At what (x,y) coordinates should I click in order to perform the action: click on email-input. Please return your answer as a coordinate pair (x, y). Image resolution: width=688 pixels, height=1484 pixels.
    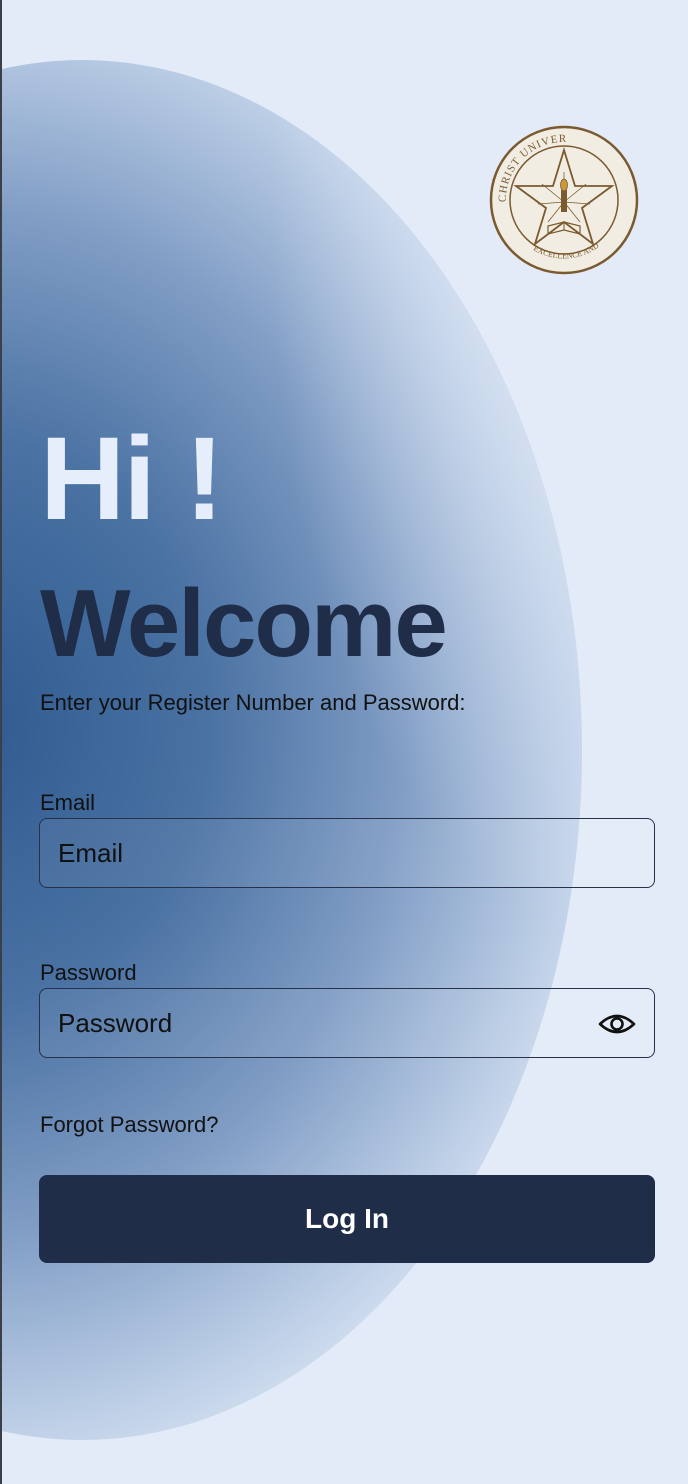
    Looking at the image, I should click on (347, 853).